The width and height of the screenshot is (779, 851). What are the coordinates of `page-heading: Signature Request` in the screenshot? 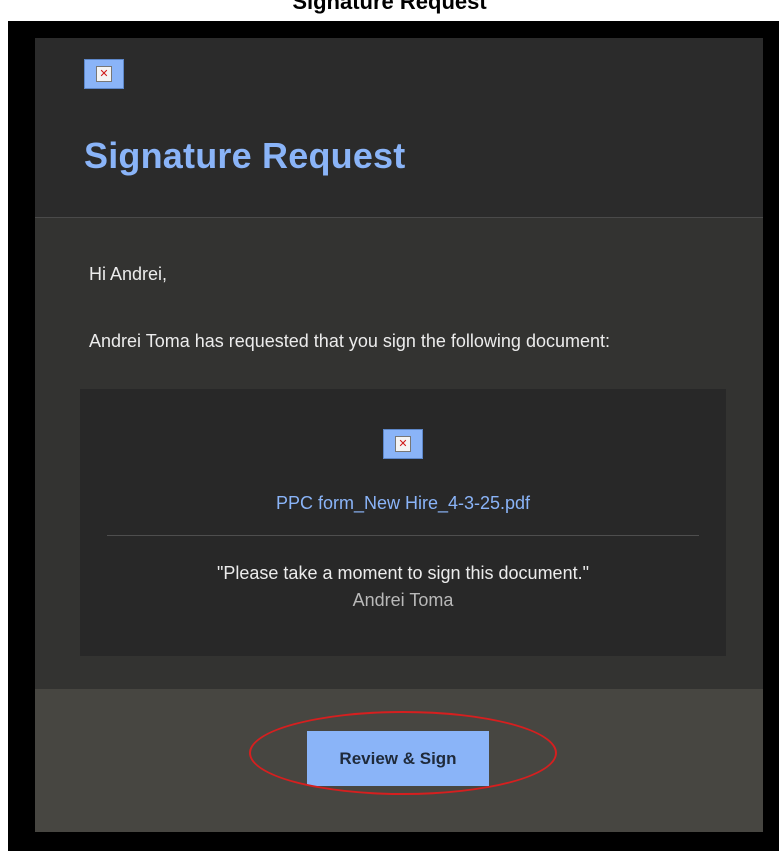 It's located at (389, 7).